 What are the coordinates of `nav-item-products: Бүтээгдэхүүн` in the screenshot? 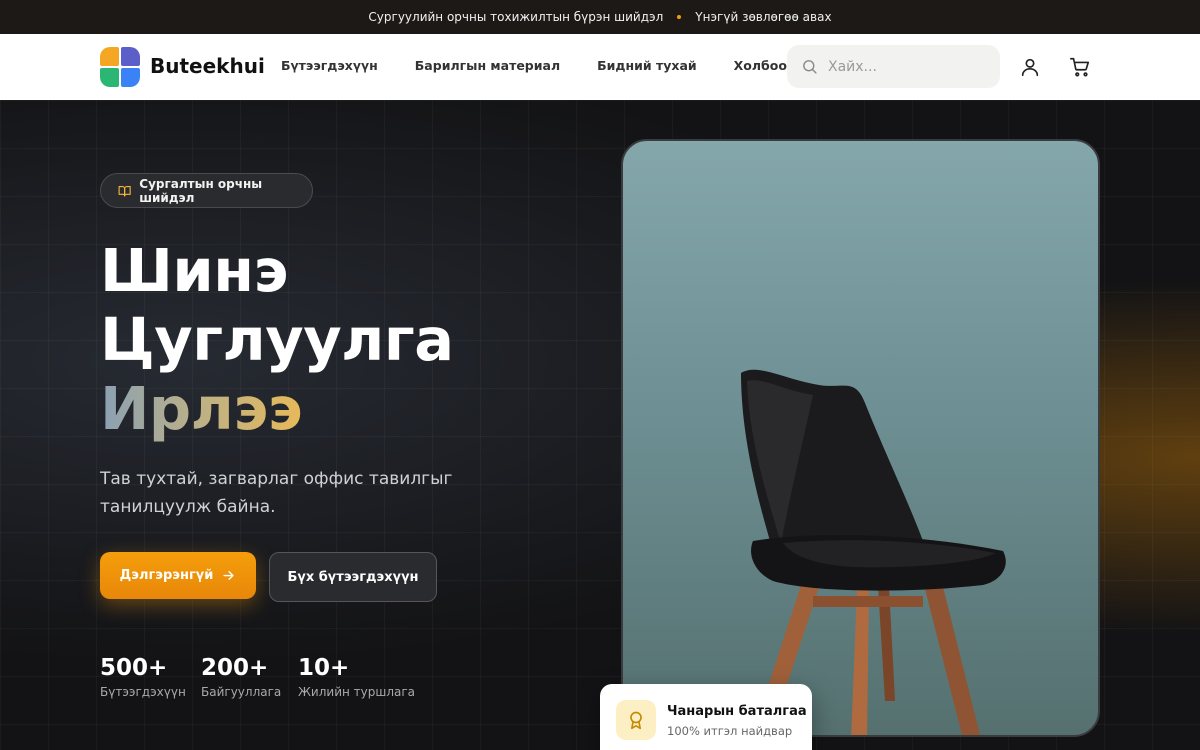 It's located at (329, 65).